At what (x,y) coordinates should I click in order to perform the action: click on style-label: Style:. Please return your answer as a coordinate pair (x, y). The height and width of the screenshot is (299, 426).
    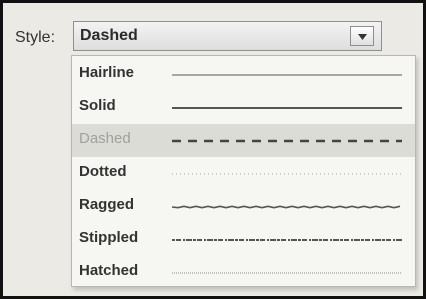
    Looking at the image, I should click on (35, 37).